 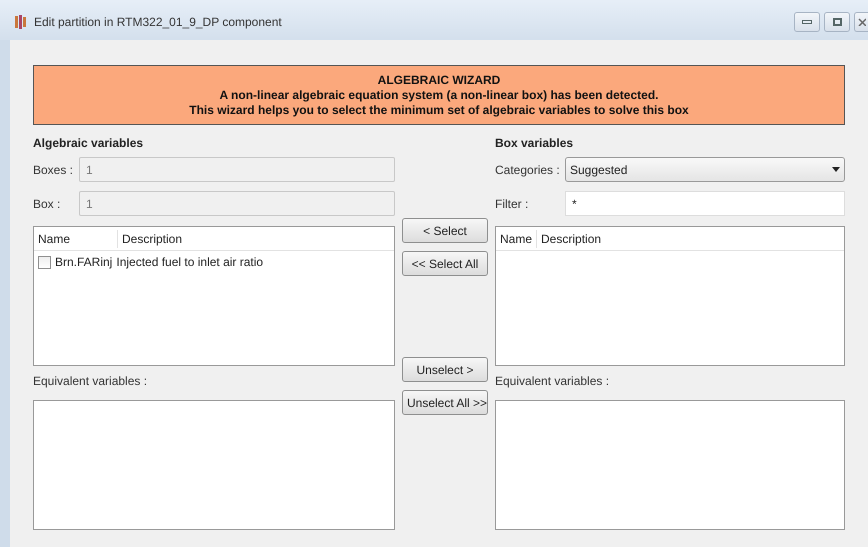 What do you see at coordinates (439, 95) in the screenshot?
I see `banner-text: A non-linear algebraic equation system (a non-linear box) has been detected.` at bounding box center [439, 95].